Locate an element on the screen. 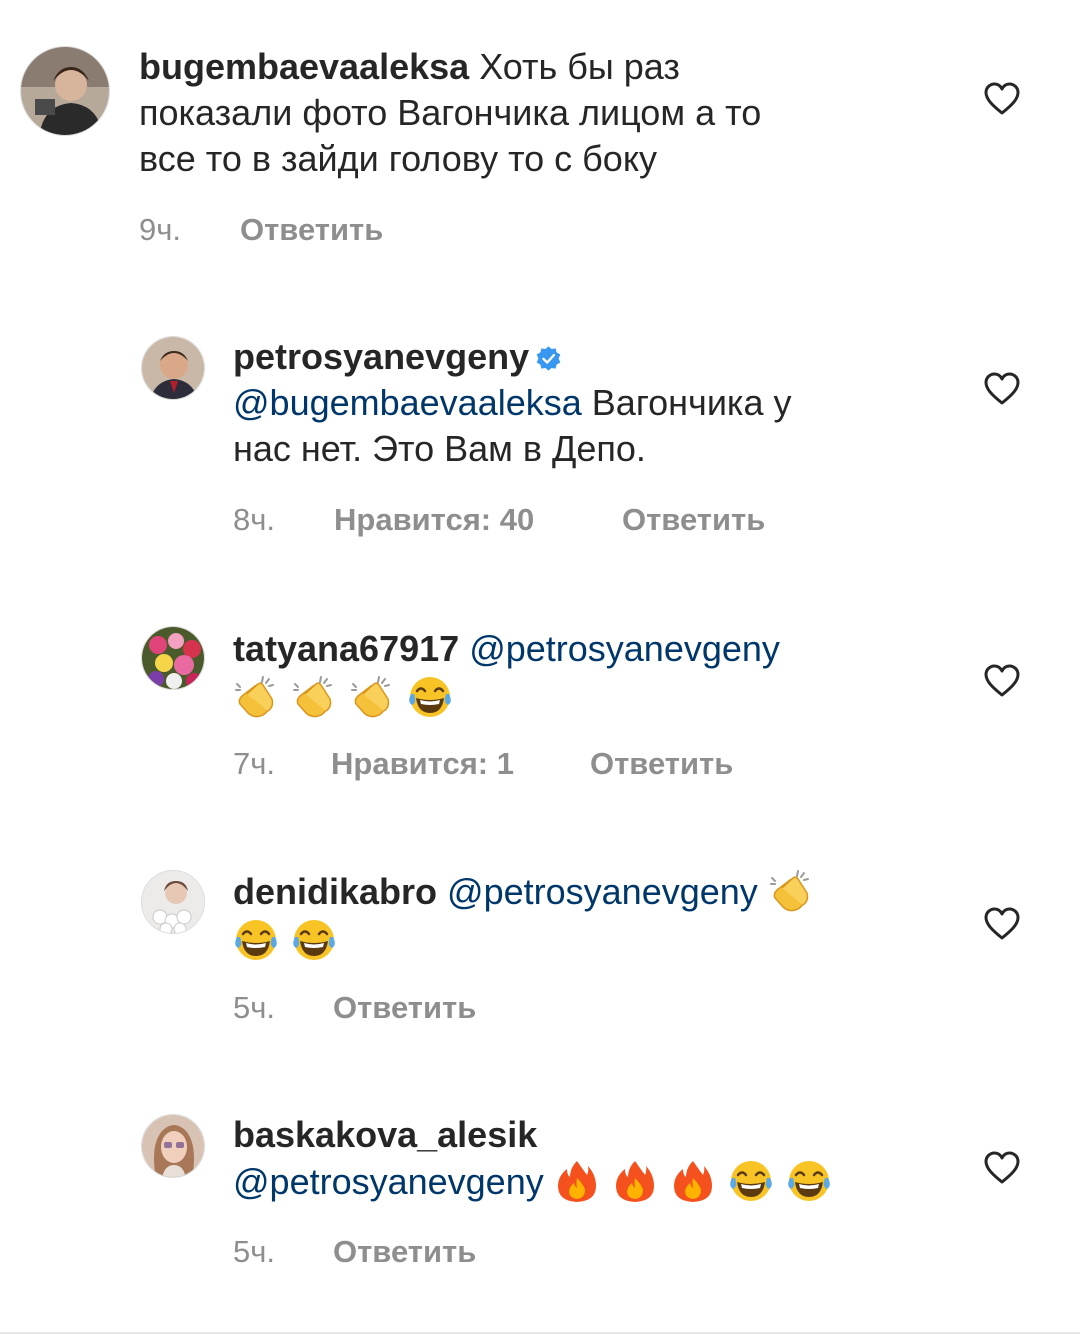 The image size is (1080, 1341). comment-username: petrosyanevgeny is located at coordinates (381, 356).